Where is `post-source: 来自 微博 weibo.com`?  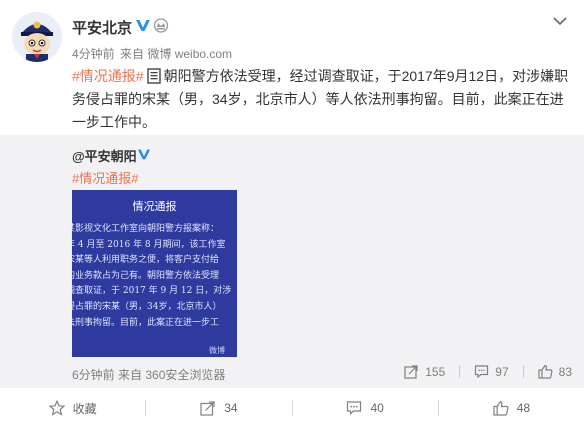 post-source: 来自 微博 weibo.com is located at coordinates (176, 54).